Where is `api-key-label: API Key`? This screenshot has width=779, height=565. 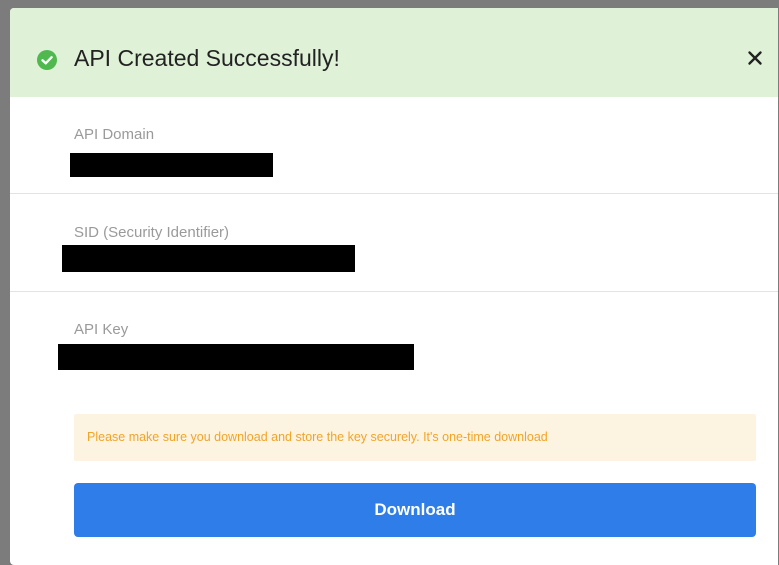
api-key-label: API Key is located at coordinates (101, 329).